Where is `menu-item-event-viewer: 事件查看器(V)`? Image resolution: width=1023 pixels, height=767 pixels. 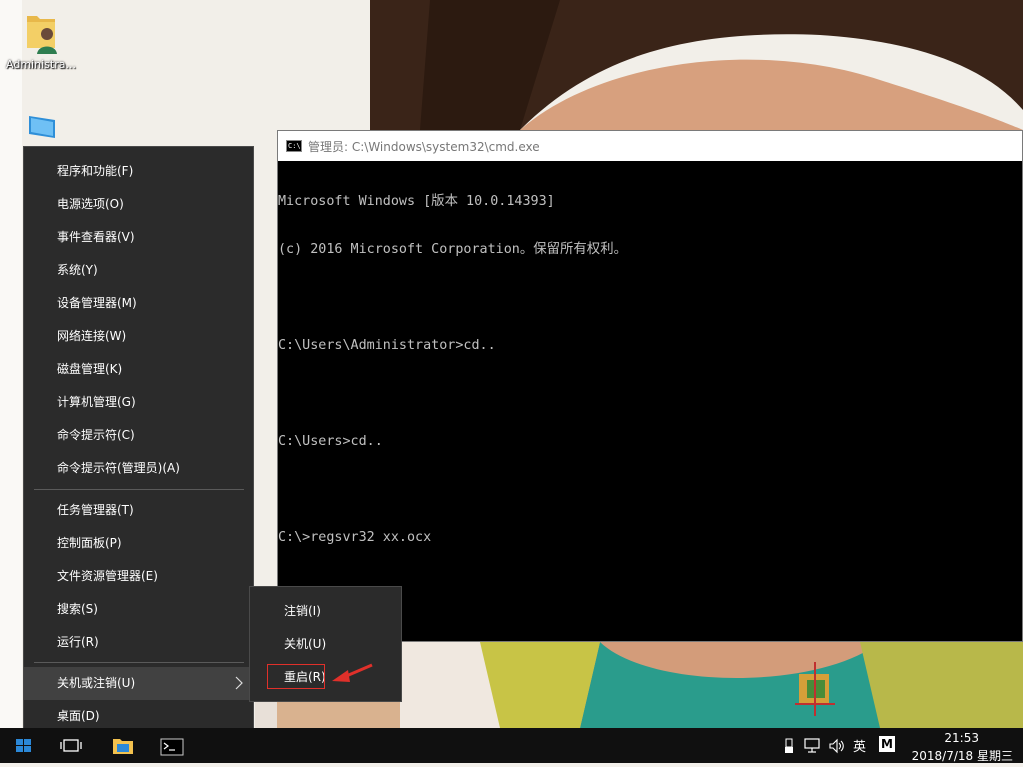
menu-item-event-viewer: 事件查看器(V) is located at coordinates (138, 237).